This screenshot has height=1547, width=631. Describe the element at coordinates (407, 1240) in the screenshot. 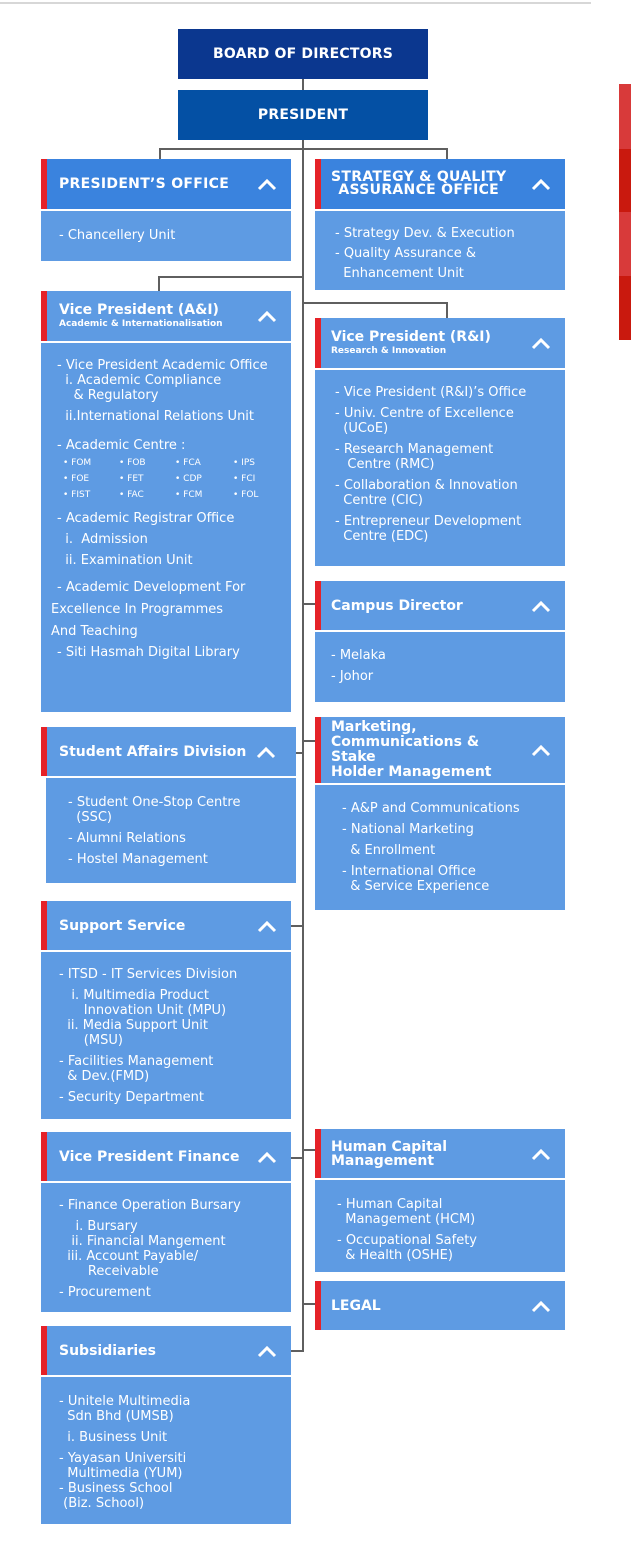

I see `list-item: - Occupational Safety` at that location.